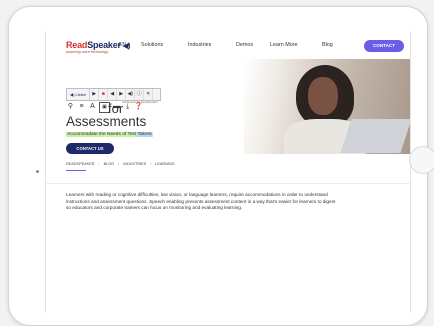  I want to click on play-icon: ▶, so click(95, 94).